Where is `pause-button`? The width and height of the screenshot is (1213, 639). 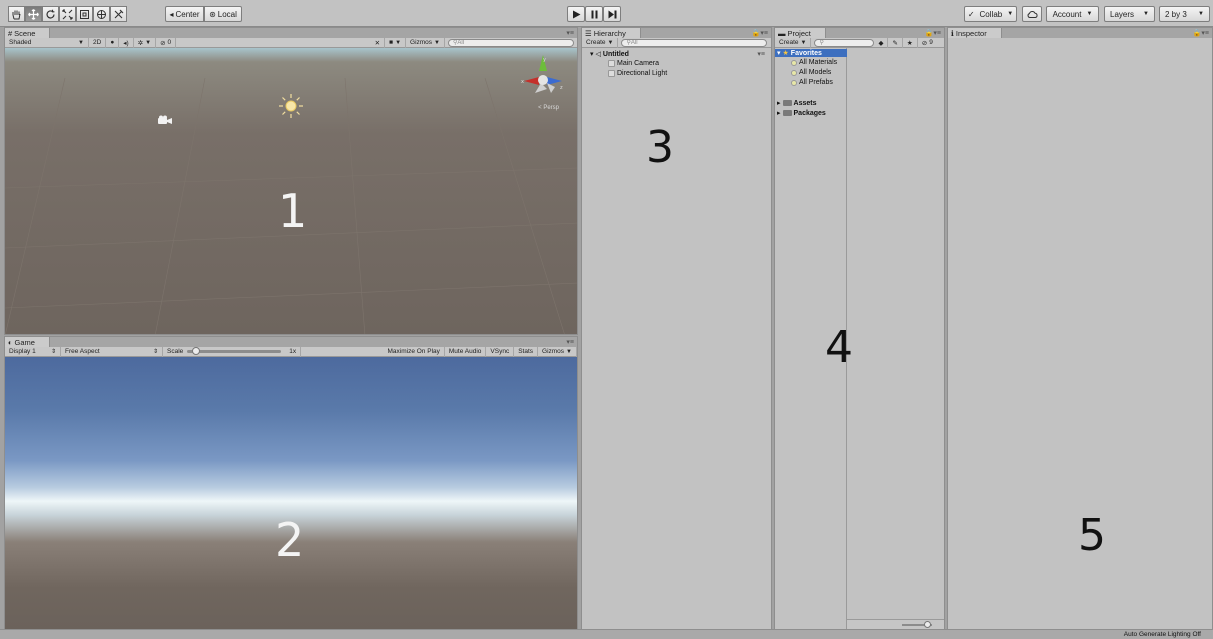 pause-button is located at coordinates (594, 14).